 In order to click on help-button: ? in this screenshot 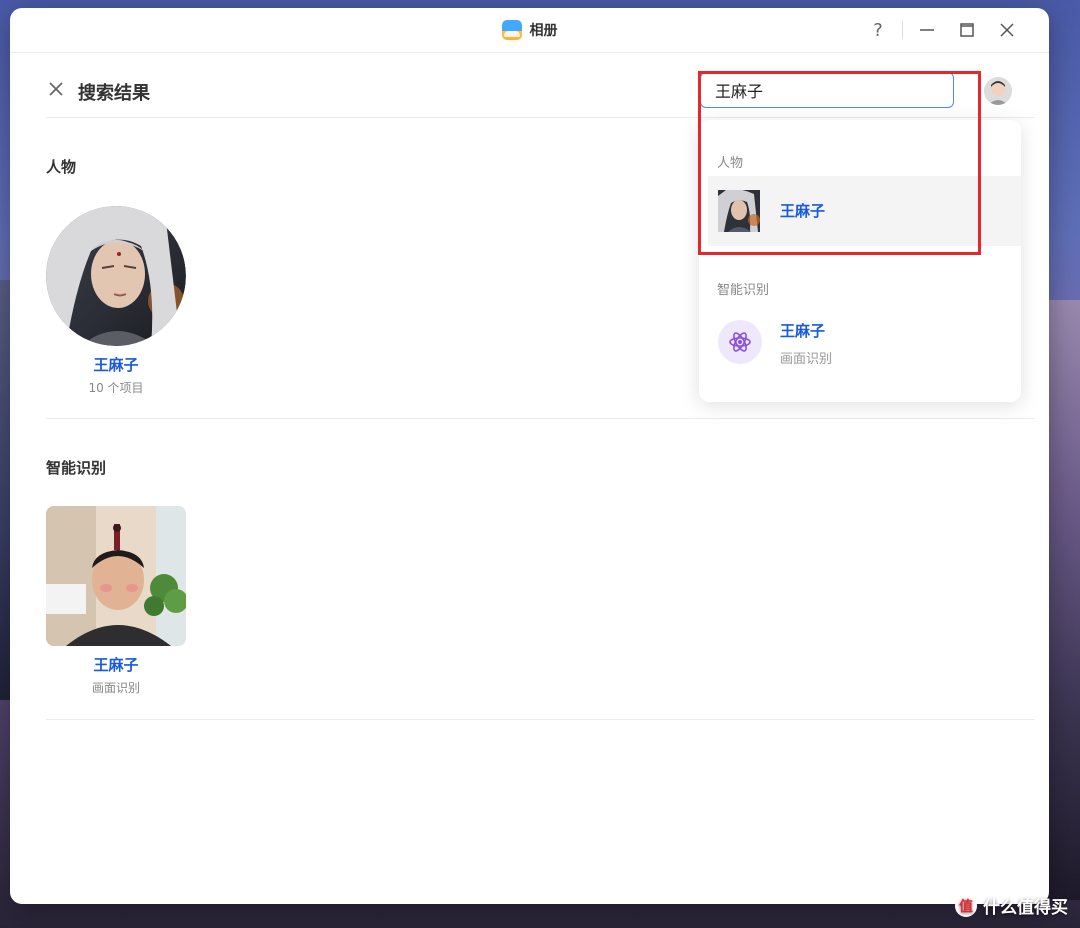, I will do `click(878, 30)`.